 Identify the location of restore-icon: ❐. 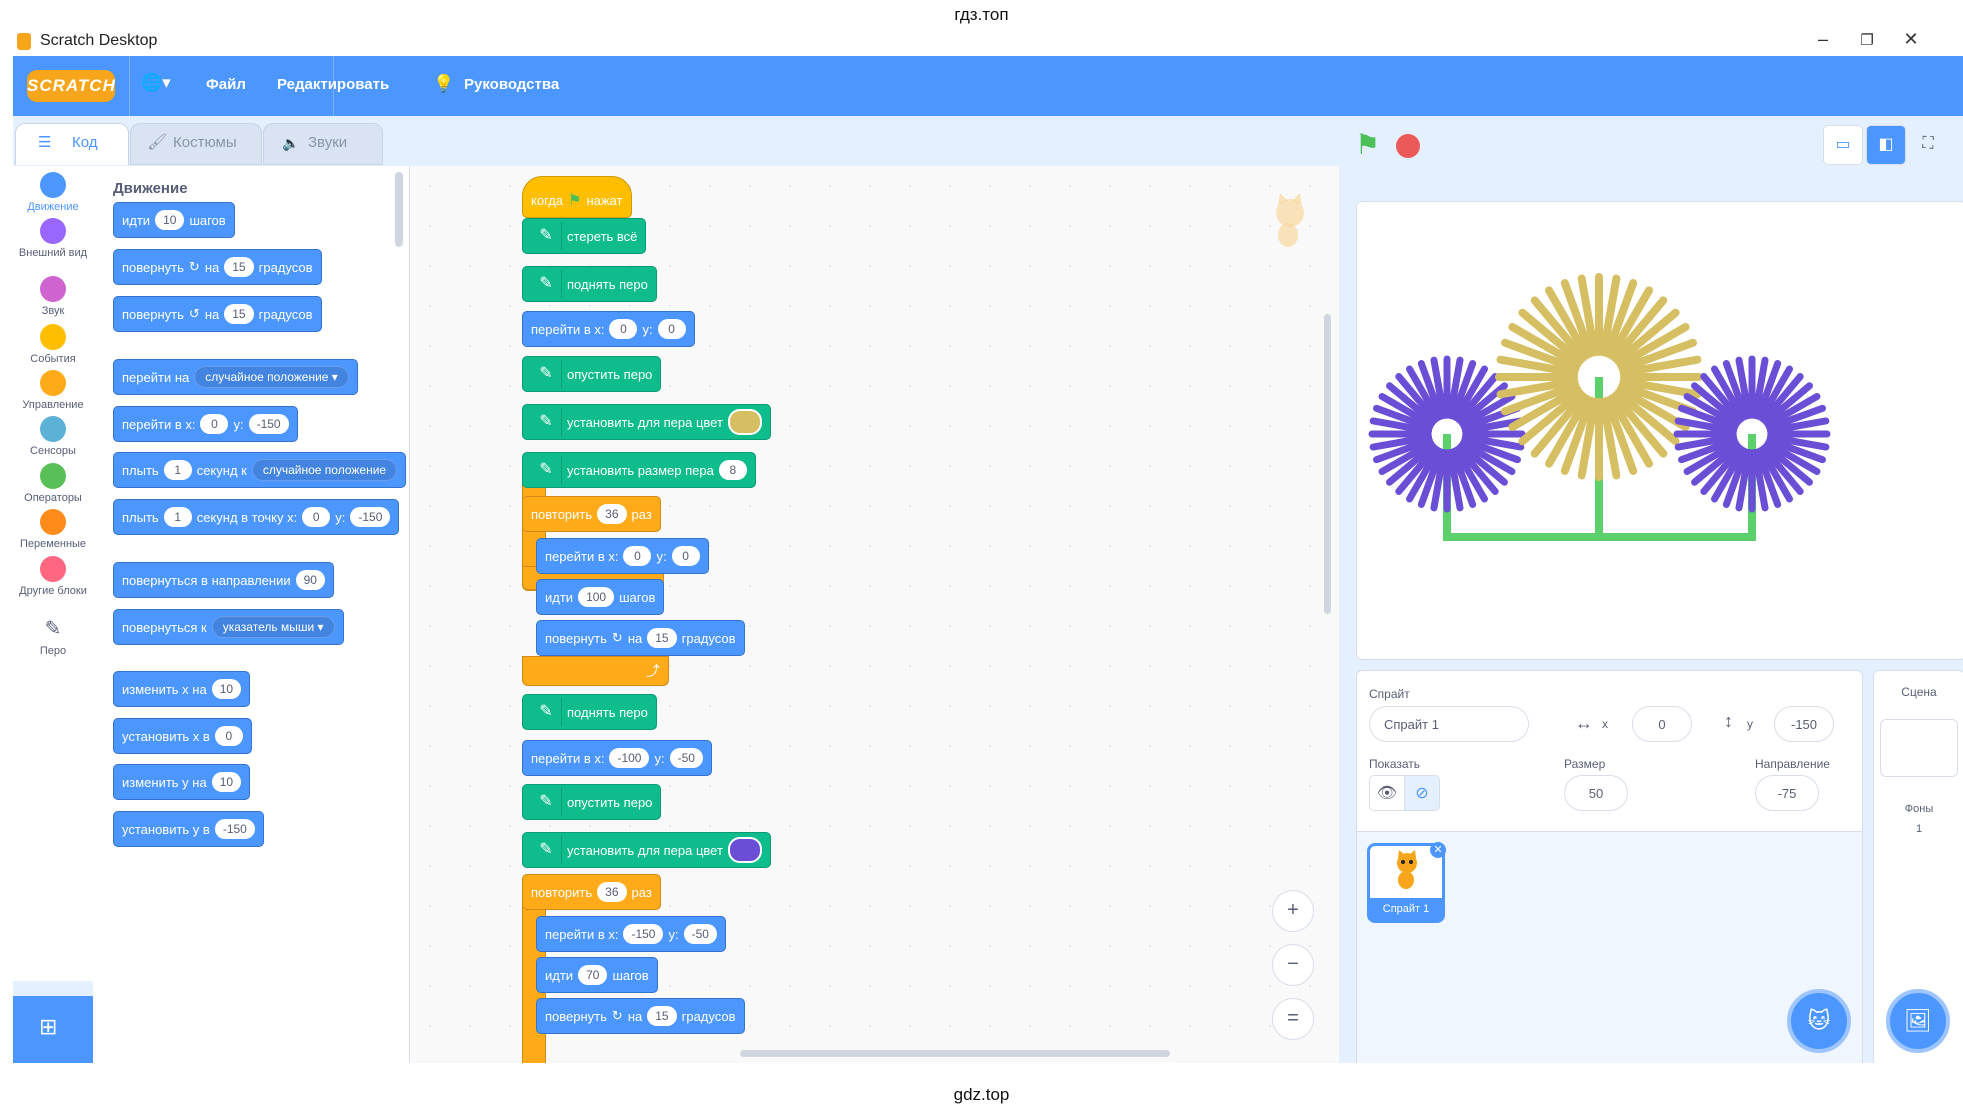
(1867, 40).